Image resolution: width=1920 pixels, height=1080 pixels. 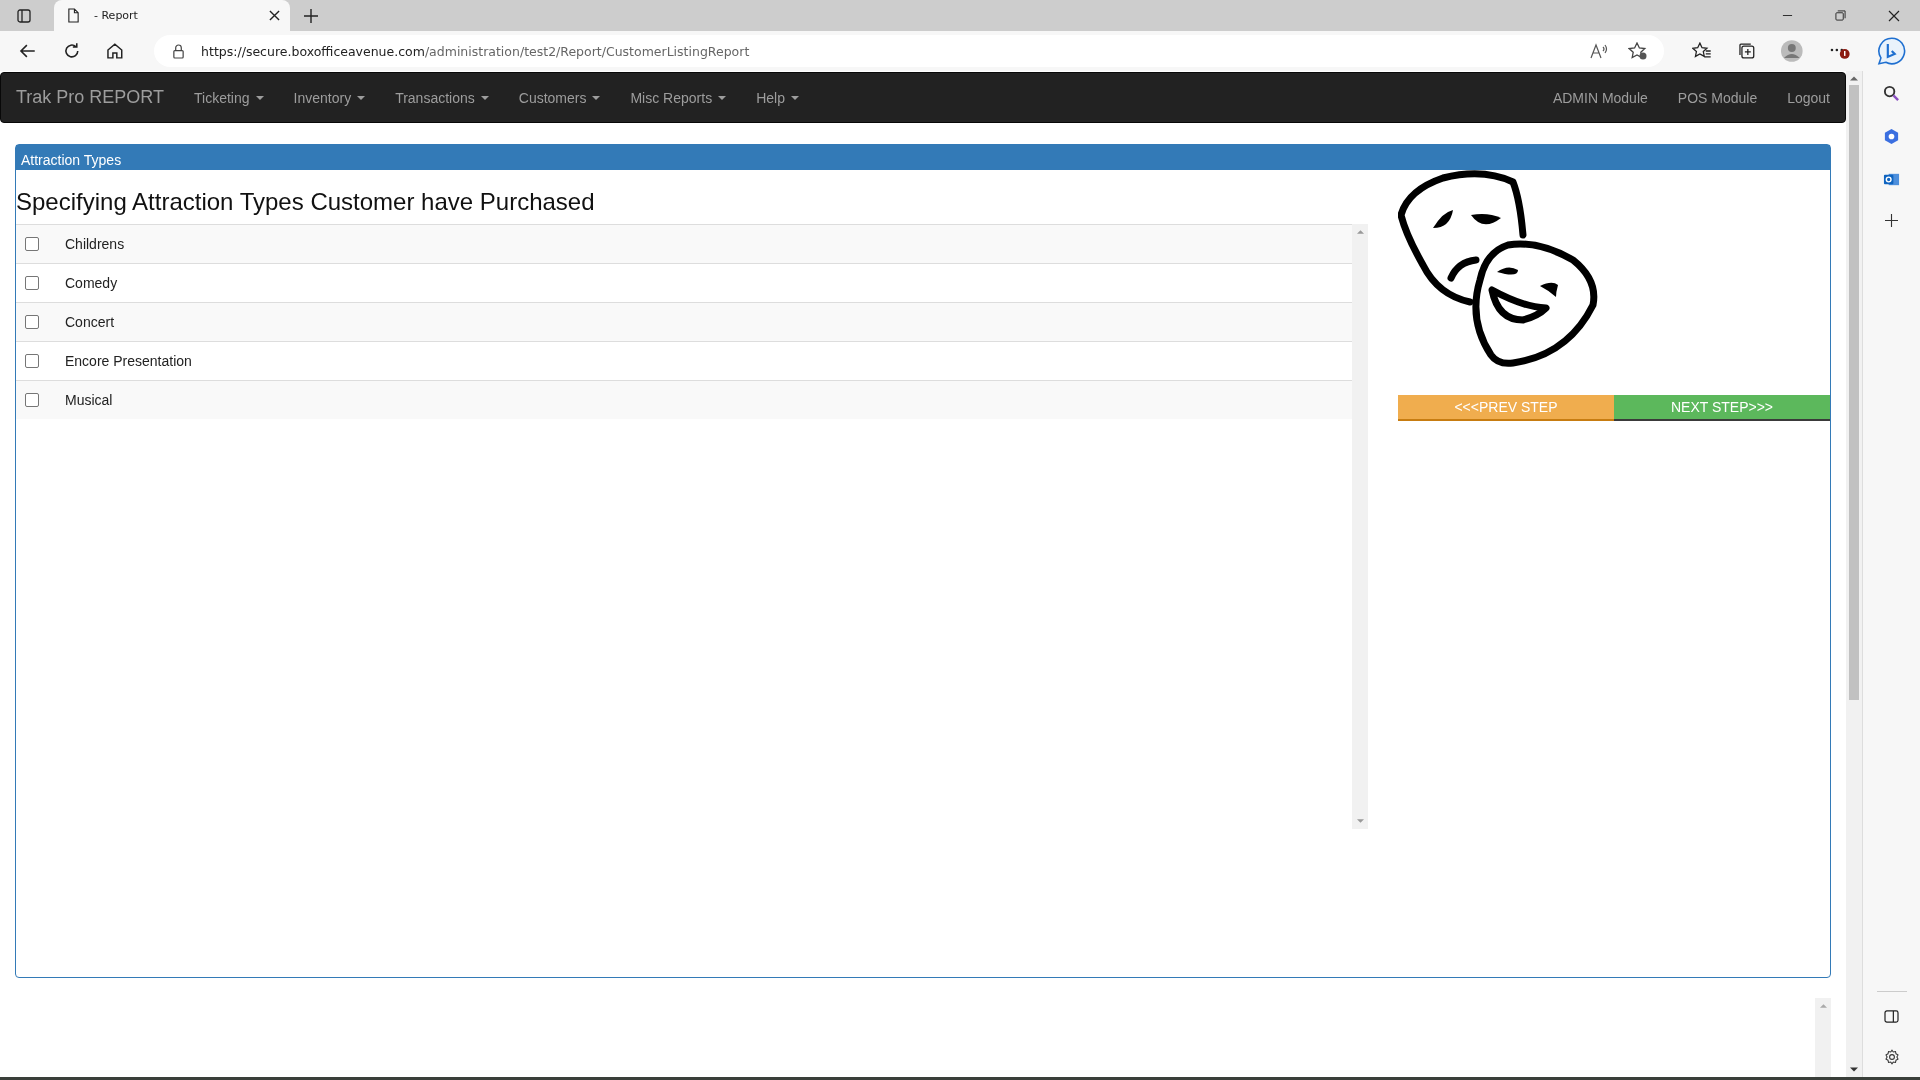 I want to click on collections-icon, so click(x=1746, y=51).